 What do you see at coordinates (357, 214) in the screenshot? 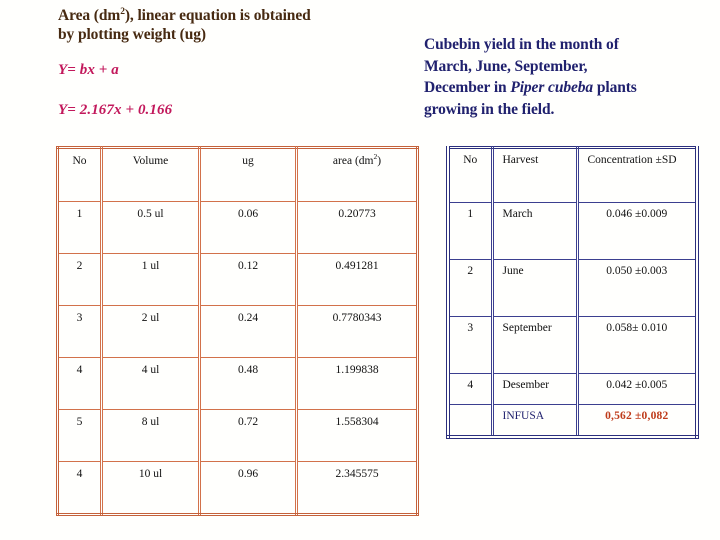
I see `value-area: 0.20773` at bounding box center [357, 214].